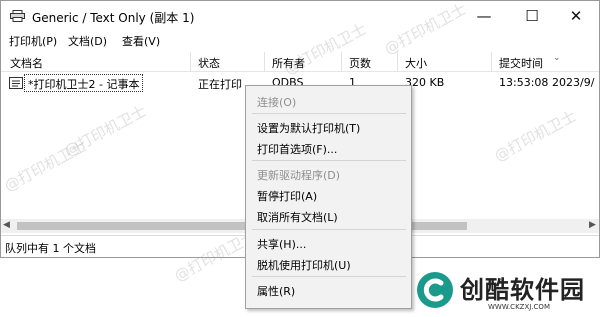 Image resolution: width=600 pixels, height=317 pixels. I want to click on column-submitted: 提交时间, so click(521, 63).